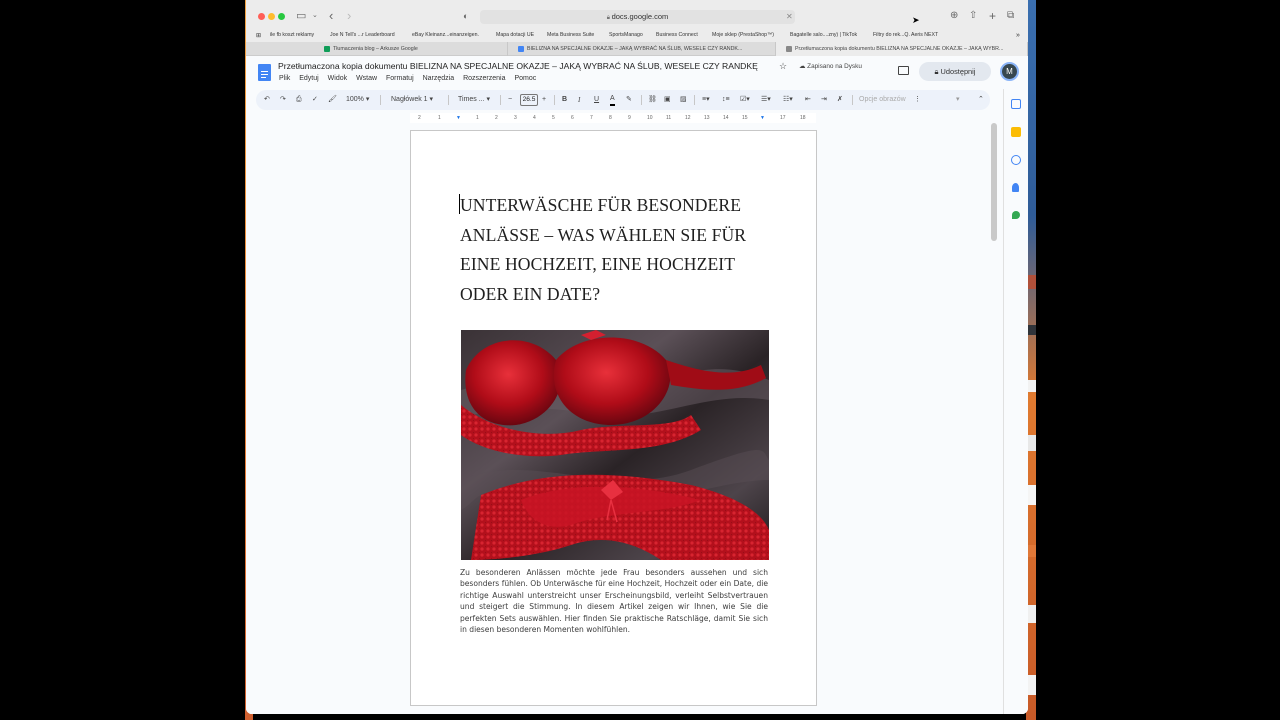  Describe the element at coordinates (1015, 187) in the screenshot. I see `contacts-icon` at that location.